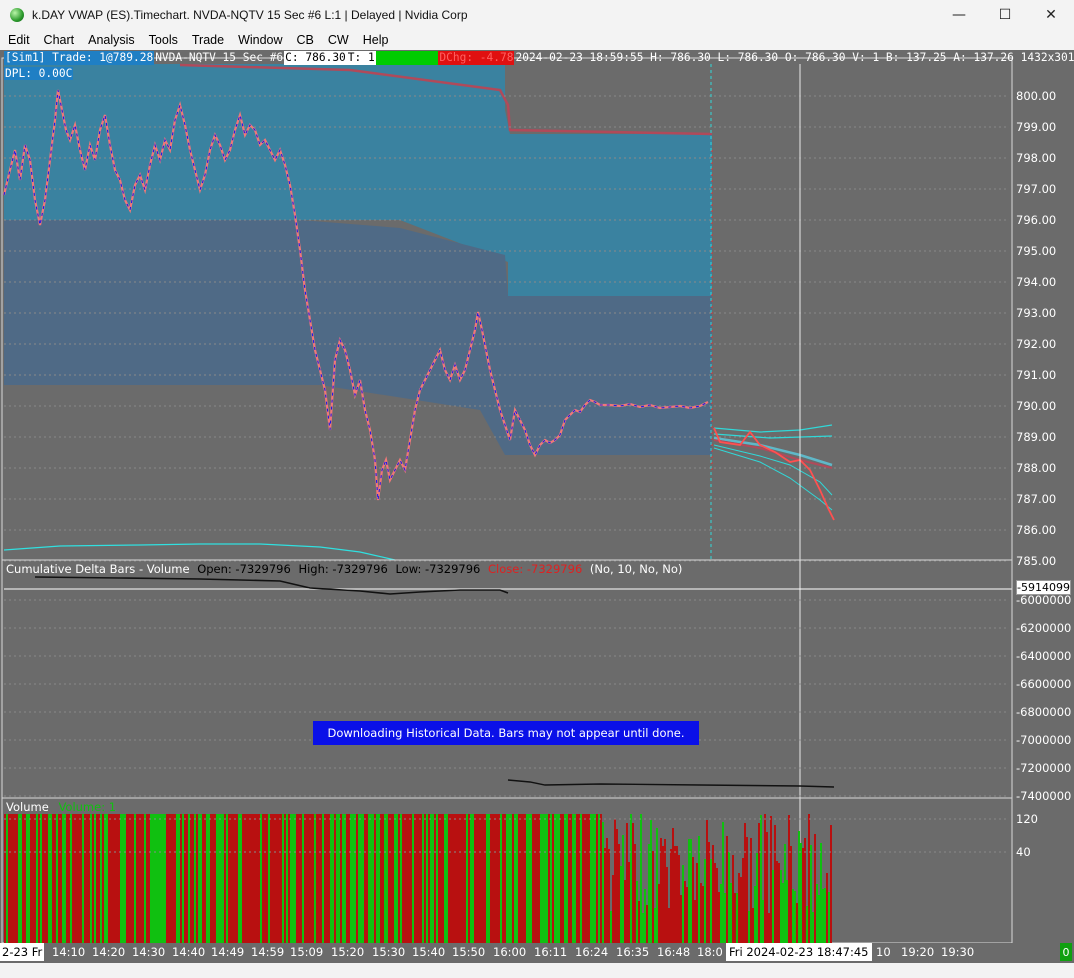  What do you see at coordinates (1036, 220) in the screenshot?
I see `price-axis-label: 796.00` at bounding box center [1036, 220].